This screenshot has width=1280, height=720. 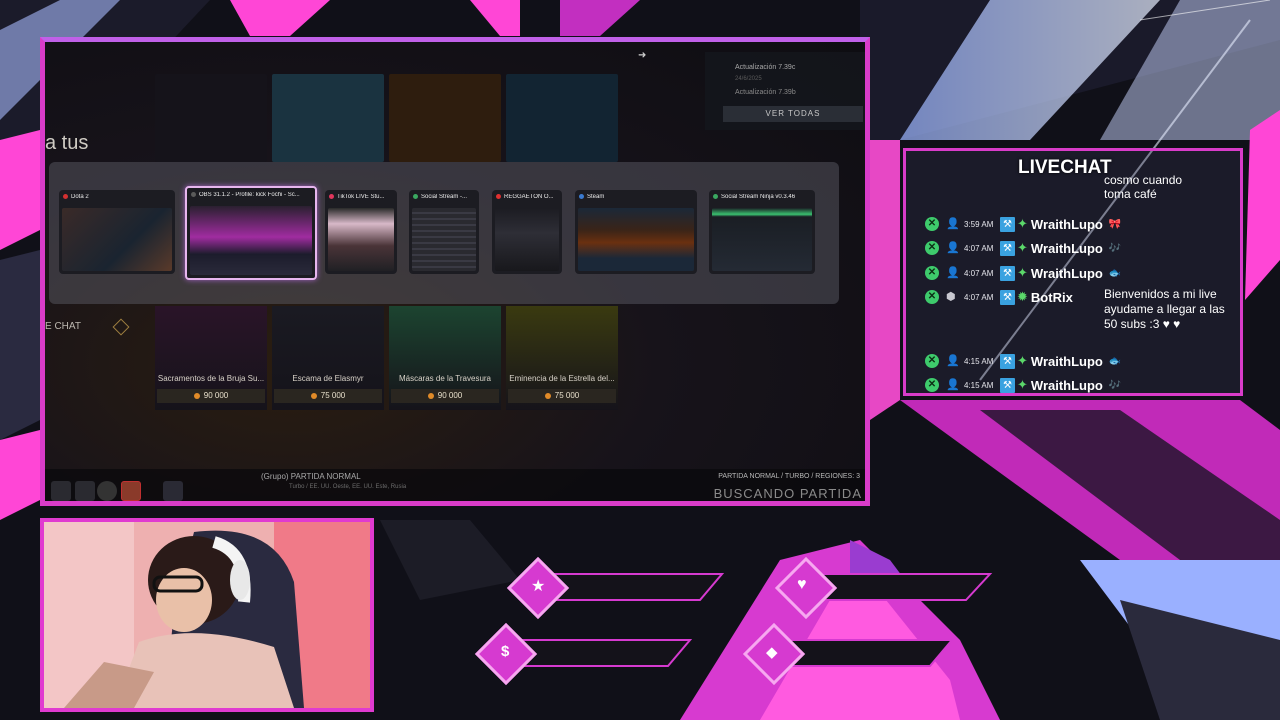 I want to click on diamond-icon: ◆, so click(x=772, y=652).